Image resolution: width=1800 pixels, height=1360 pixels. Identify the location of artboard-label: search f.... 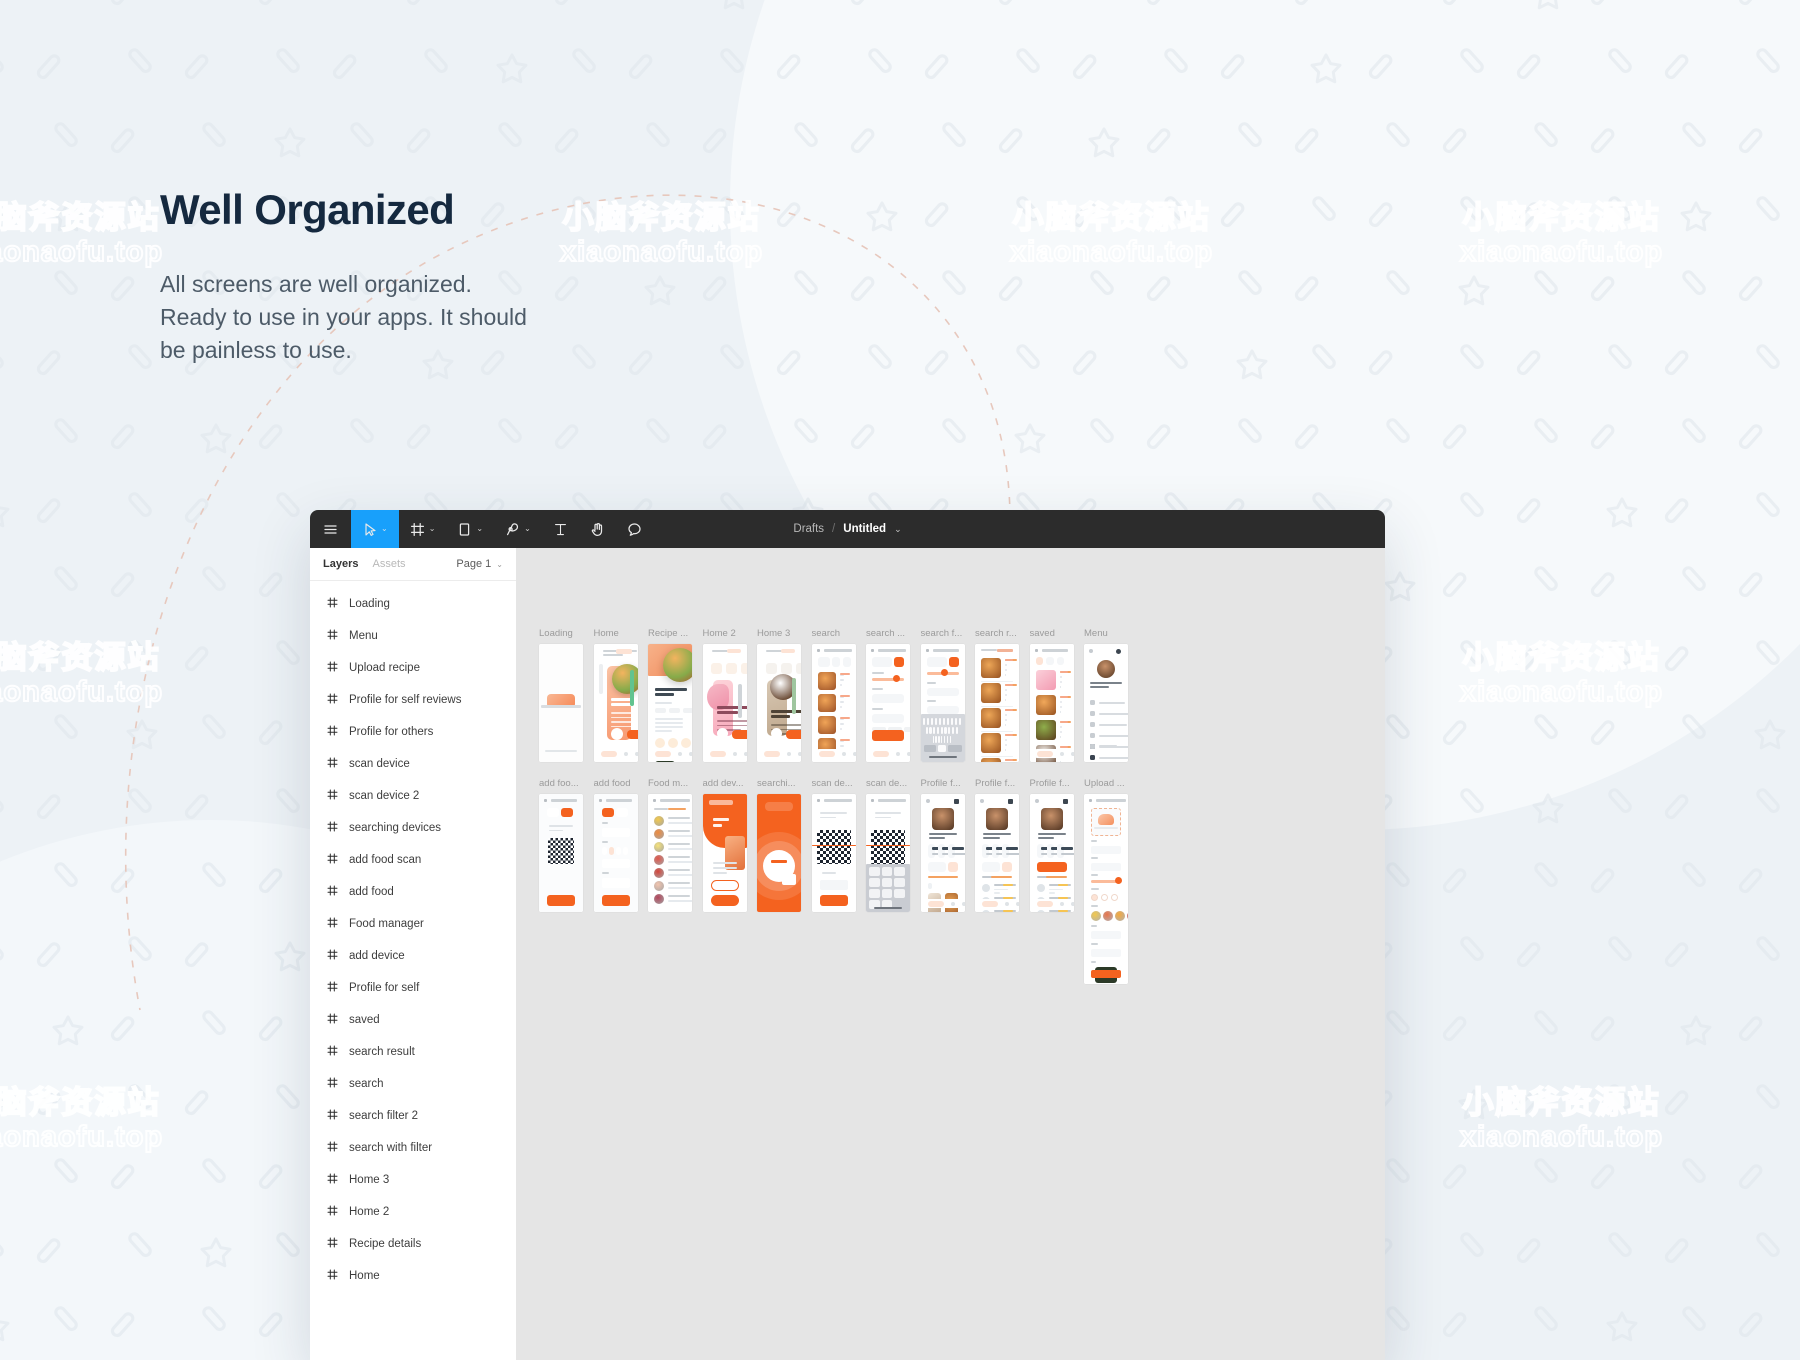
(943, 634).